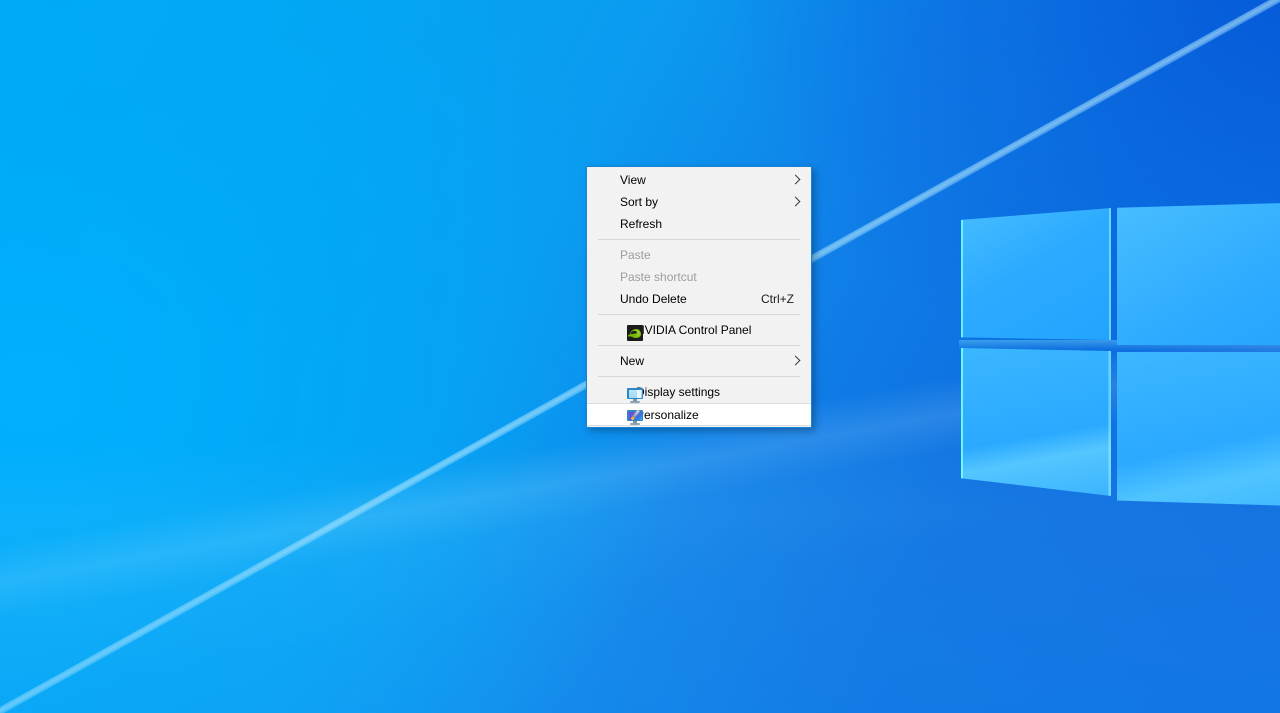  What do you see at coordinates (635, 416) in the screenshot?
I see `personalize-icon` at bounding box center [635, 416].